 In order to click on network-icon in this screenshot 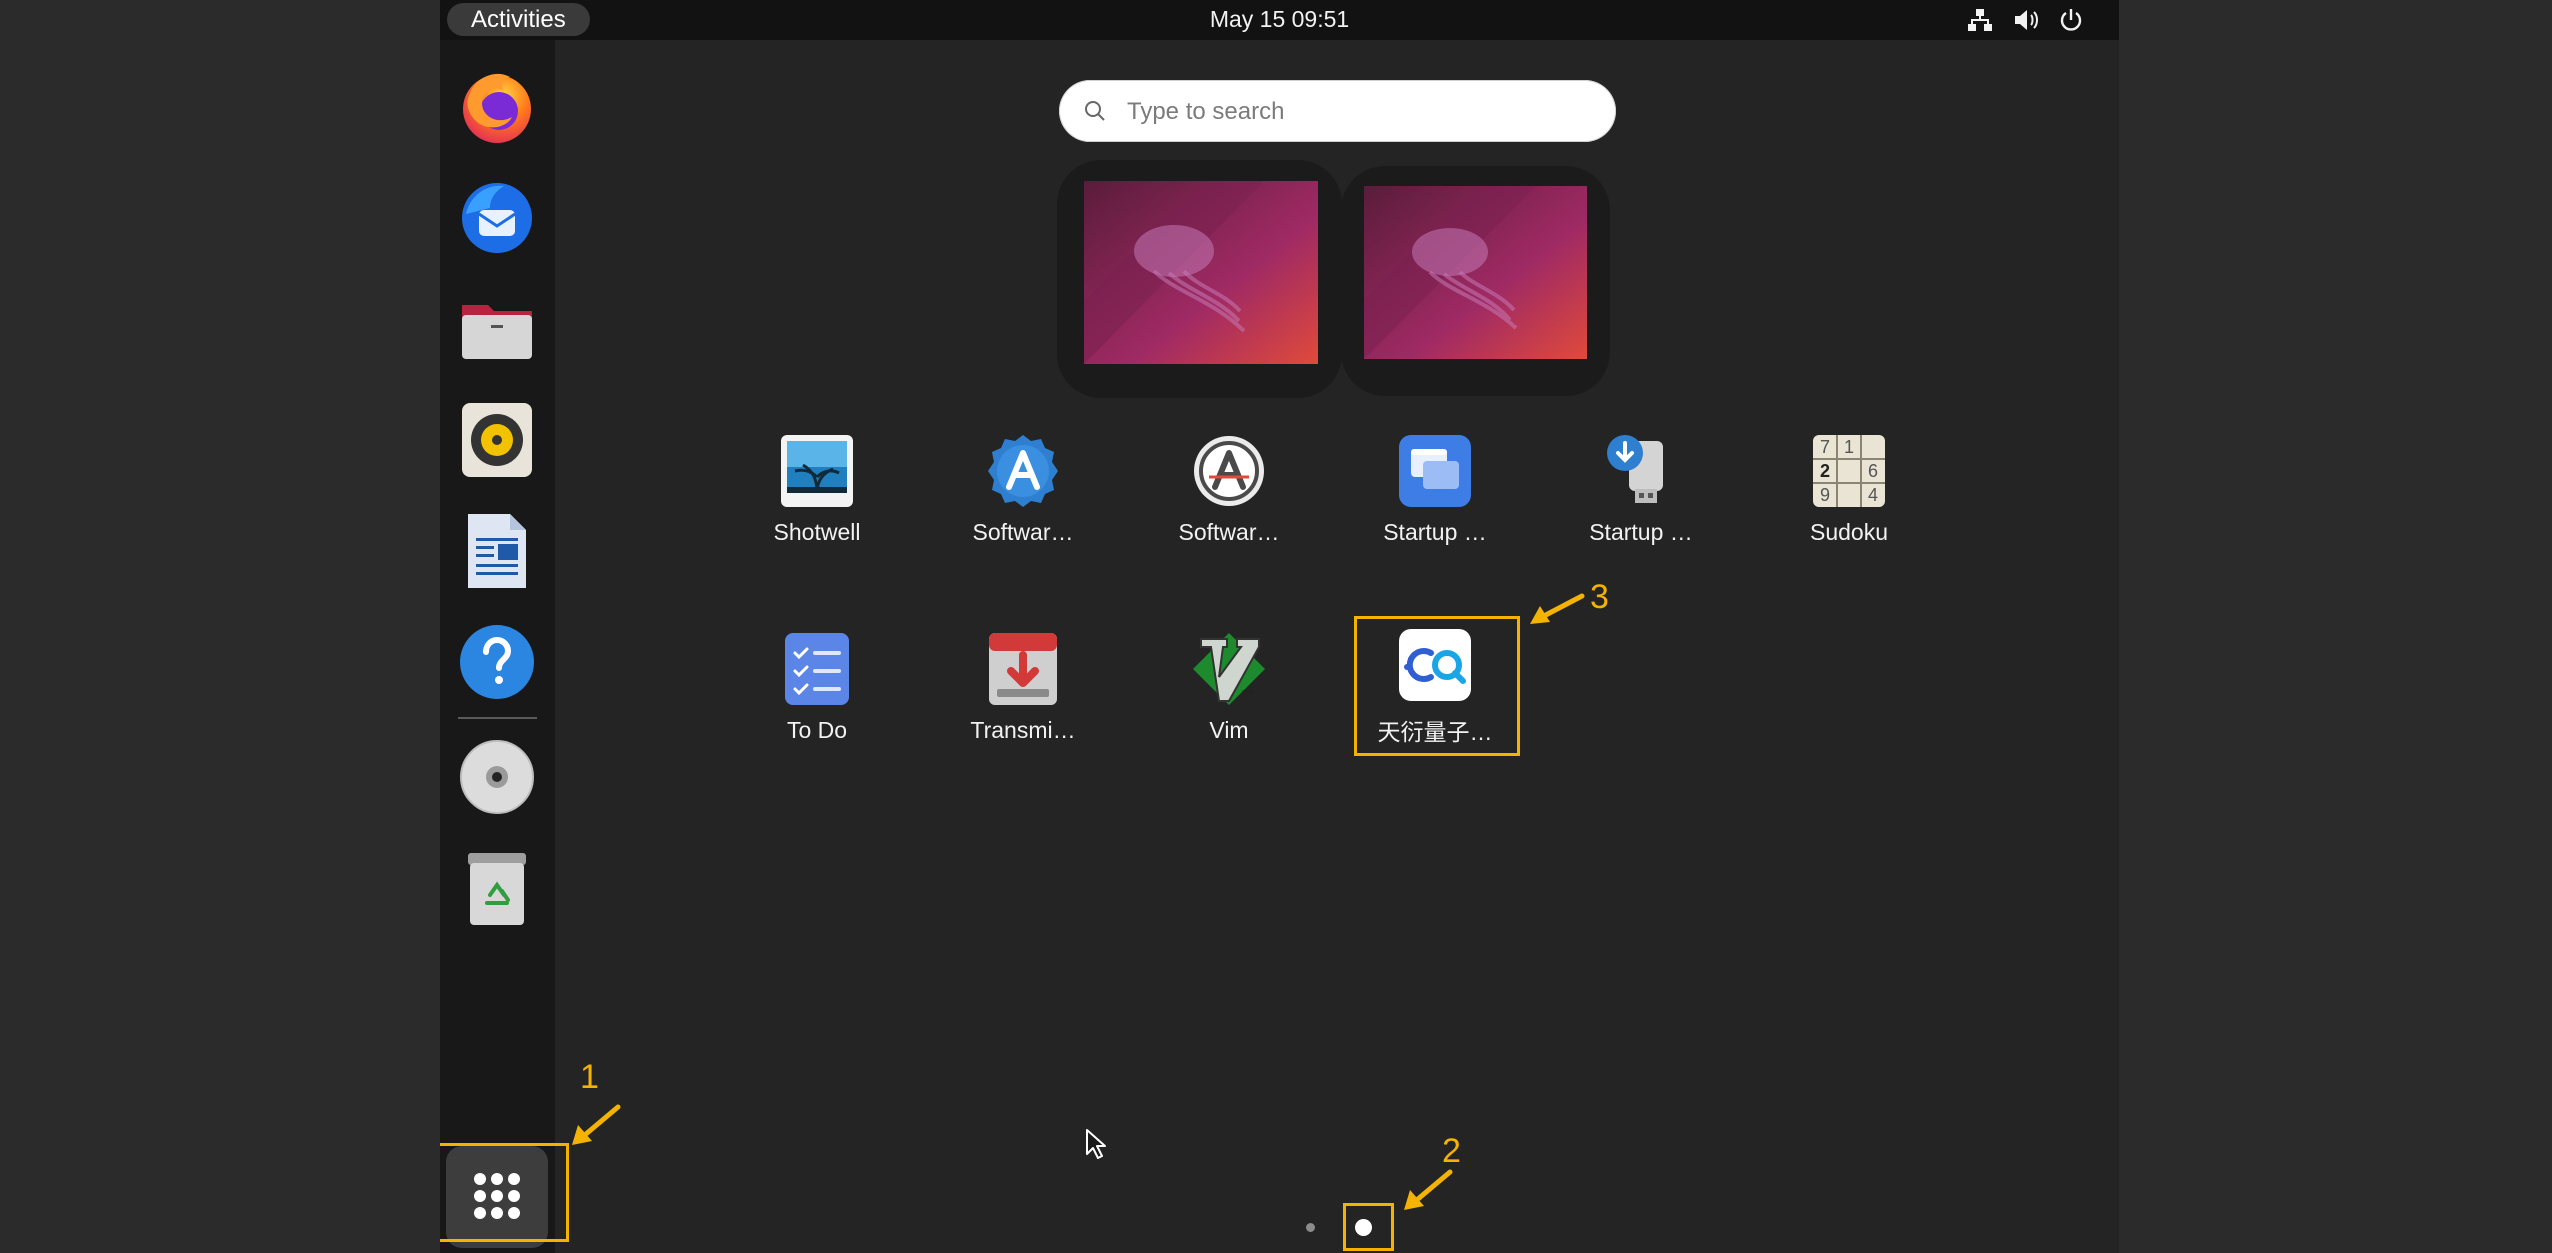, I will do `click(1980, 20)`.